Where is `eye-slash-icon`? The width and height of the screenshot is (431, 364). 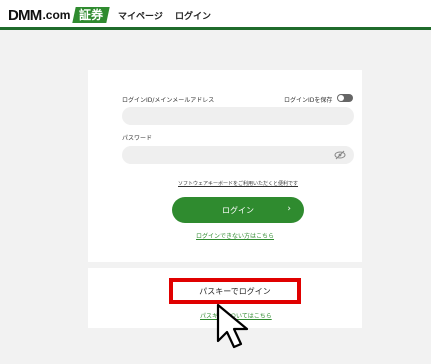
eye-slash-icon is located at coordinates (340, 155).